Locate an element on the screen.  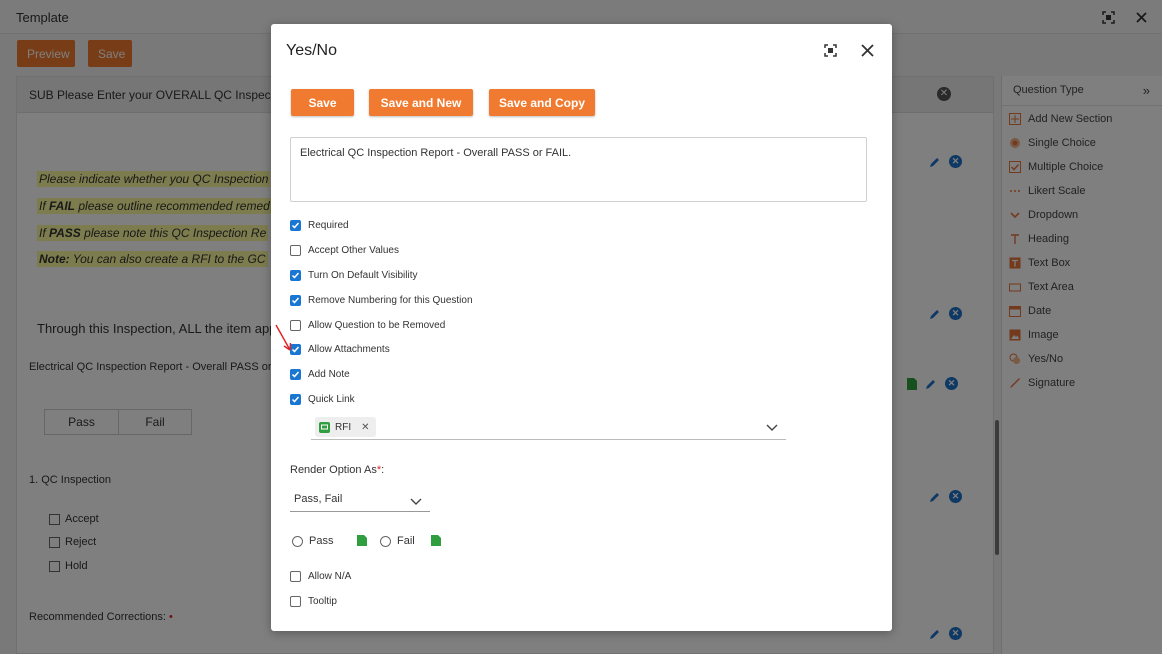
radio-fail: Fail is located at coordinates (397, 541).